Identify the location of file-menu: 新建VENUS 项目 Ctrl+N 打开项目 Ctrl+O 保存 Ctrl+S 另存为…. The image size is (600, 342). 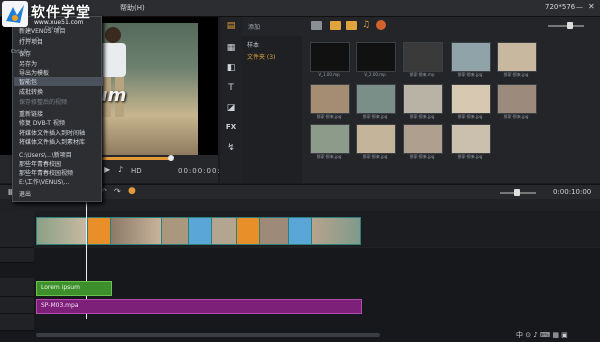
(57, 109).